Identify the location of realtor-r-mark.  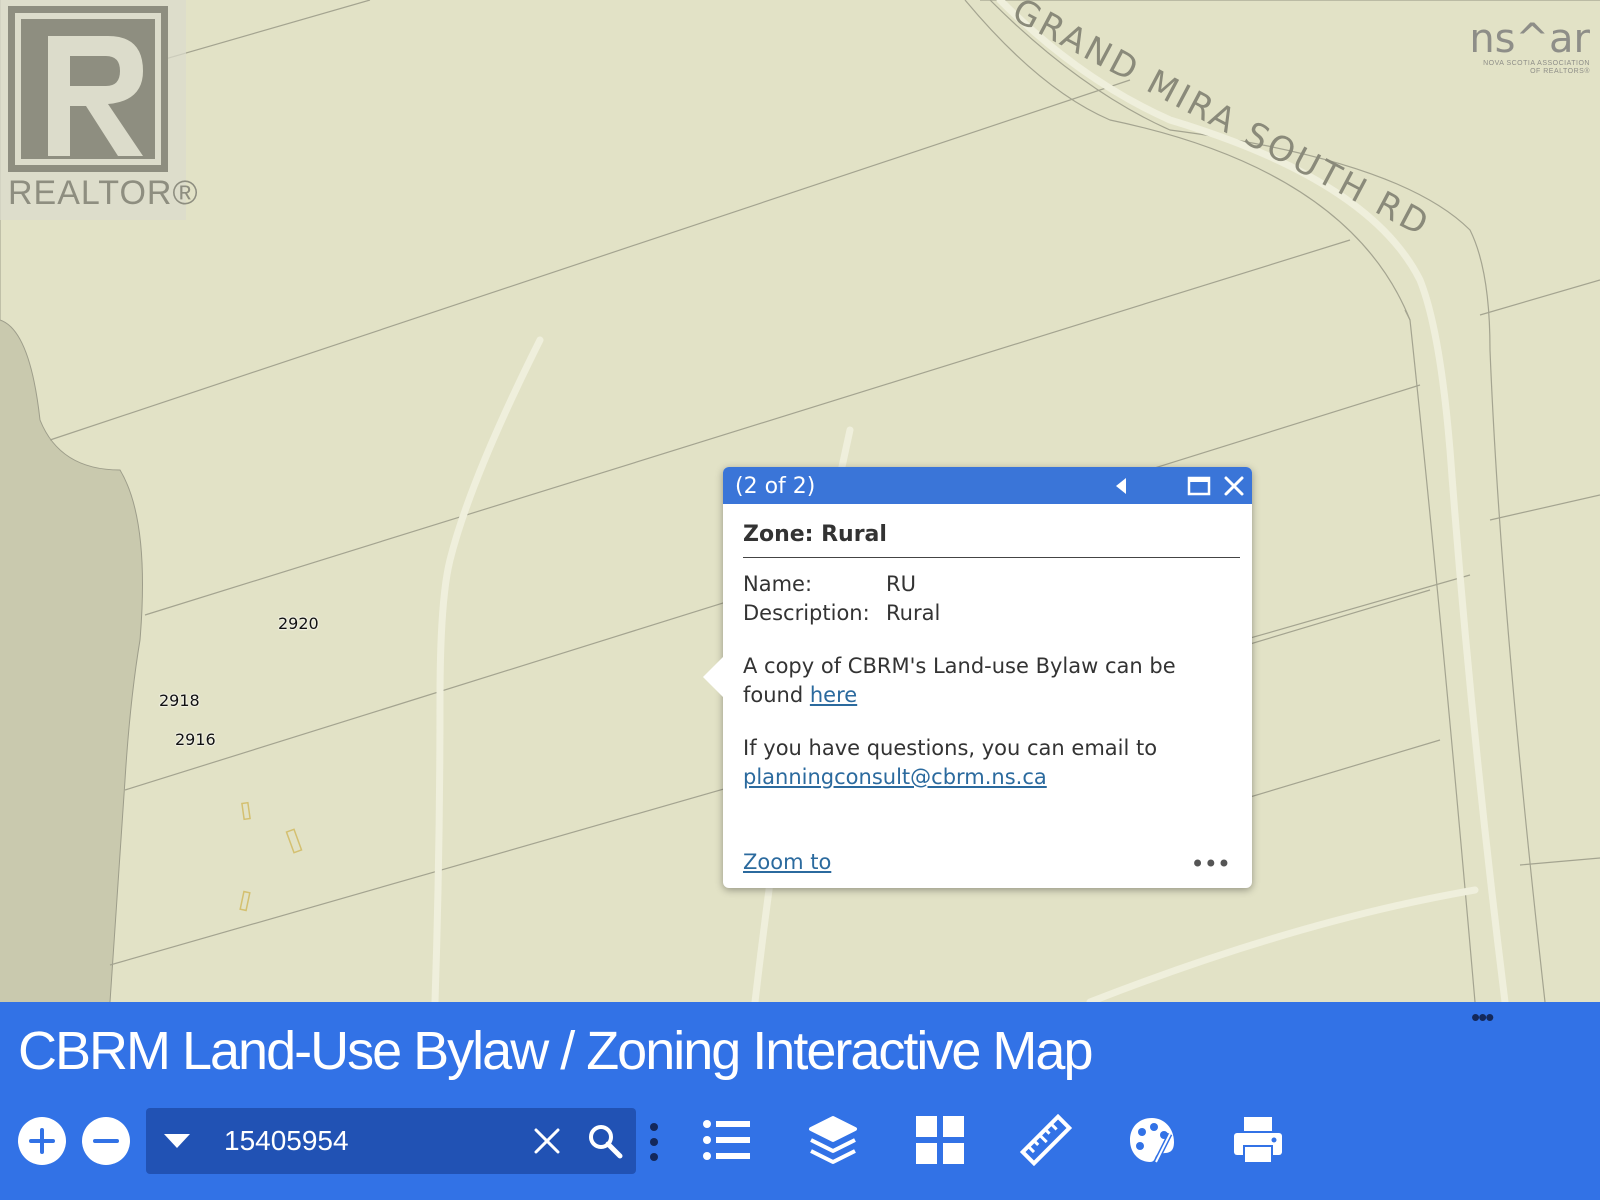
(88, 89).